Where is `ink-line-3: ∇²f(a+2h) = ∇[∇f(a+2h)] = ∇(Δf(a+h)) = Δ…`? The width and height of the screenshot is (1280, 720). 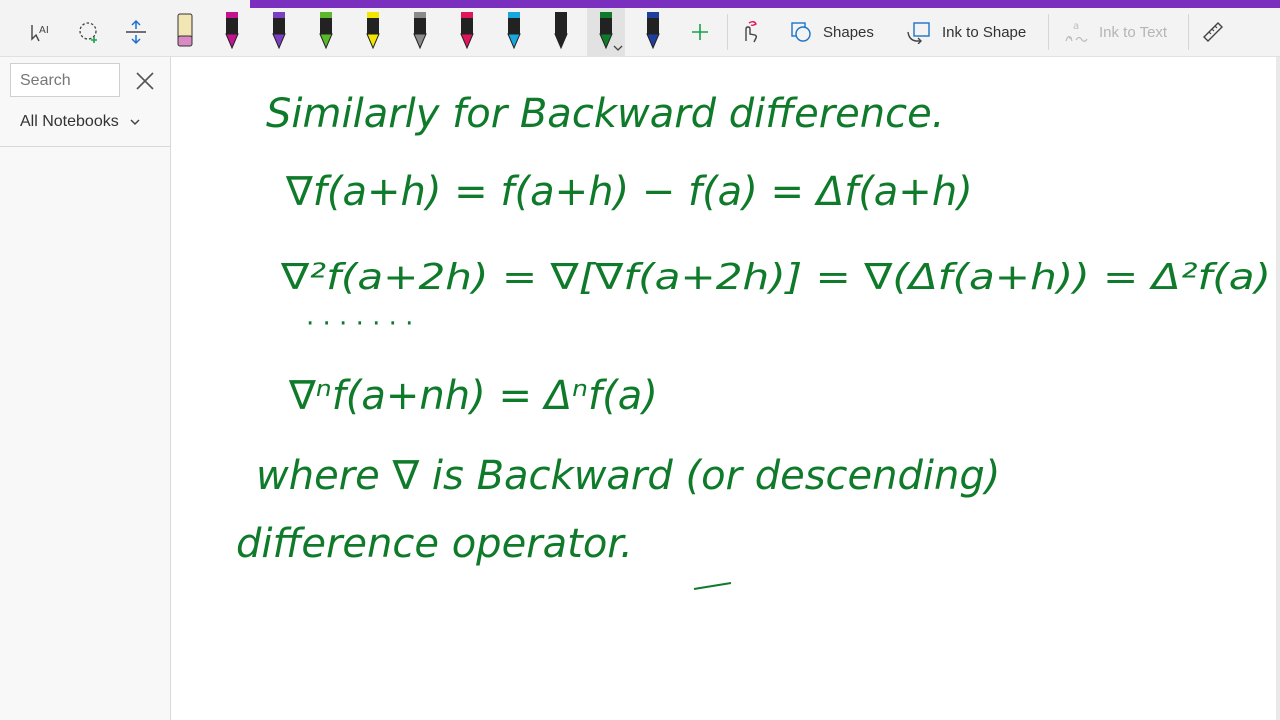
ink-line-3: ∇²f(a+2h) = ∇[∇f(a+2h)] = ∇(Δf(a+h)) = Δ… is located at coordinates (775, 277).